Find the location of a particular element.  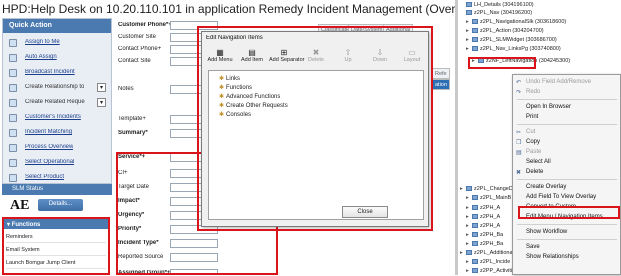

tree-node-label: z2PL_Additiona is located at coordinates (493, 253).